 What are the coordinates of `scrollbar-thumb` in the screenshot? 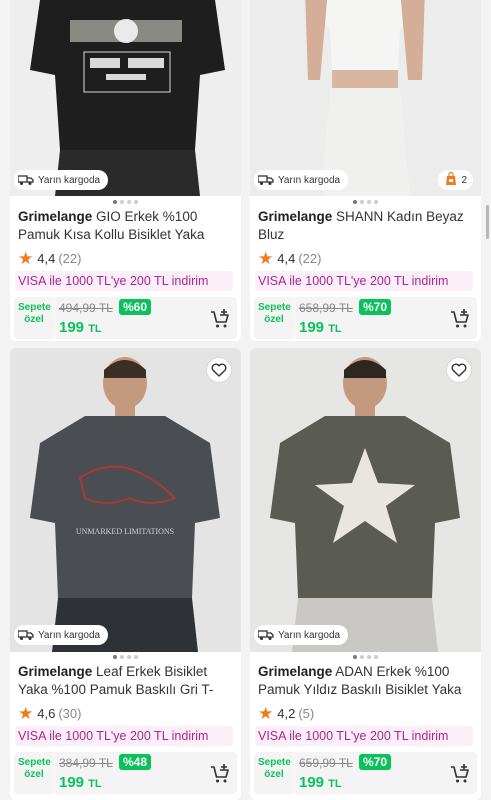 It's located at (487, 222).